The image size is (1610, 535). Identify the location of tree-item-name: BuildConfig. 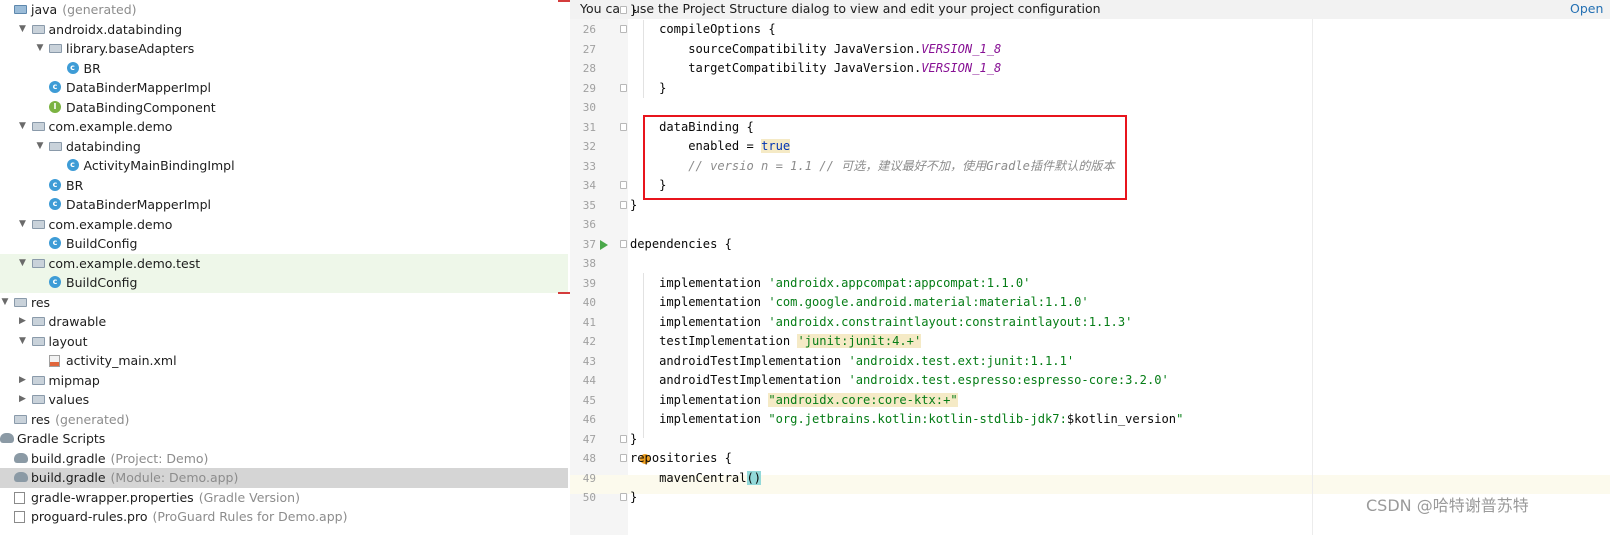
(102, 282).